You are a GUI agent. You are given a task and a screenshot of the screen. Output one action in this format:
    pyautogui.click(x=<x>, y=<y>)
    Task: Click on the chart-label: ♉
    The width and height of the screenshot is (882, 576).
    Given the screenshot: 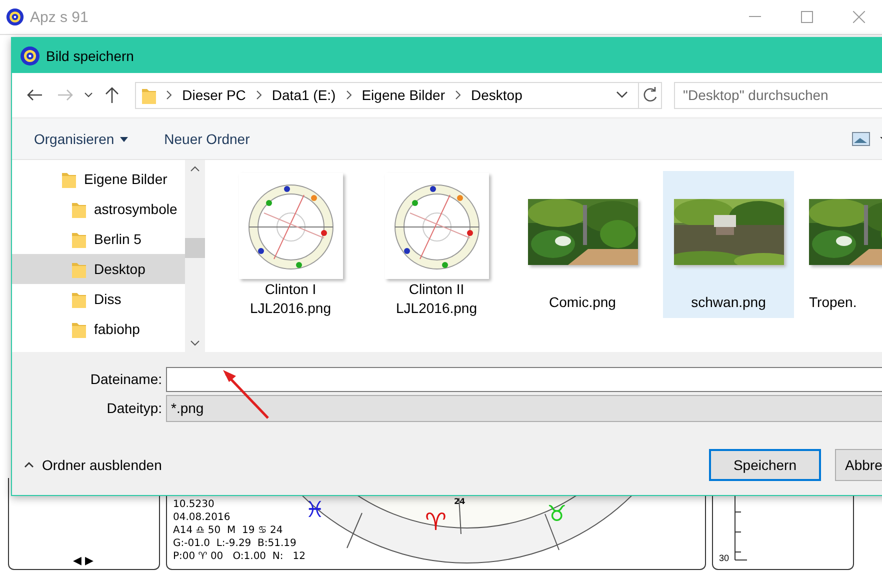 What is the action you would take?
    pyautogui.click(x=557, y=515)
    